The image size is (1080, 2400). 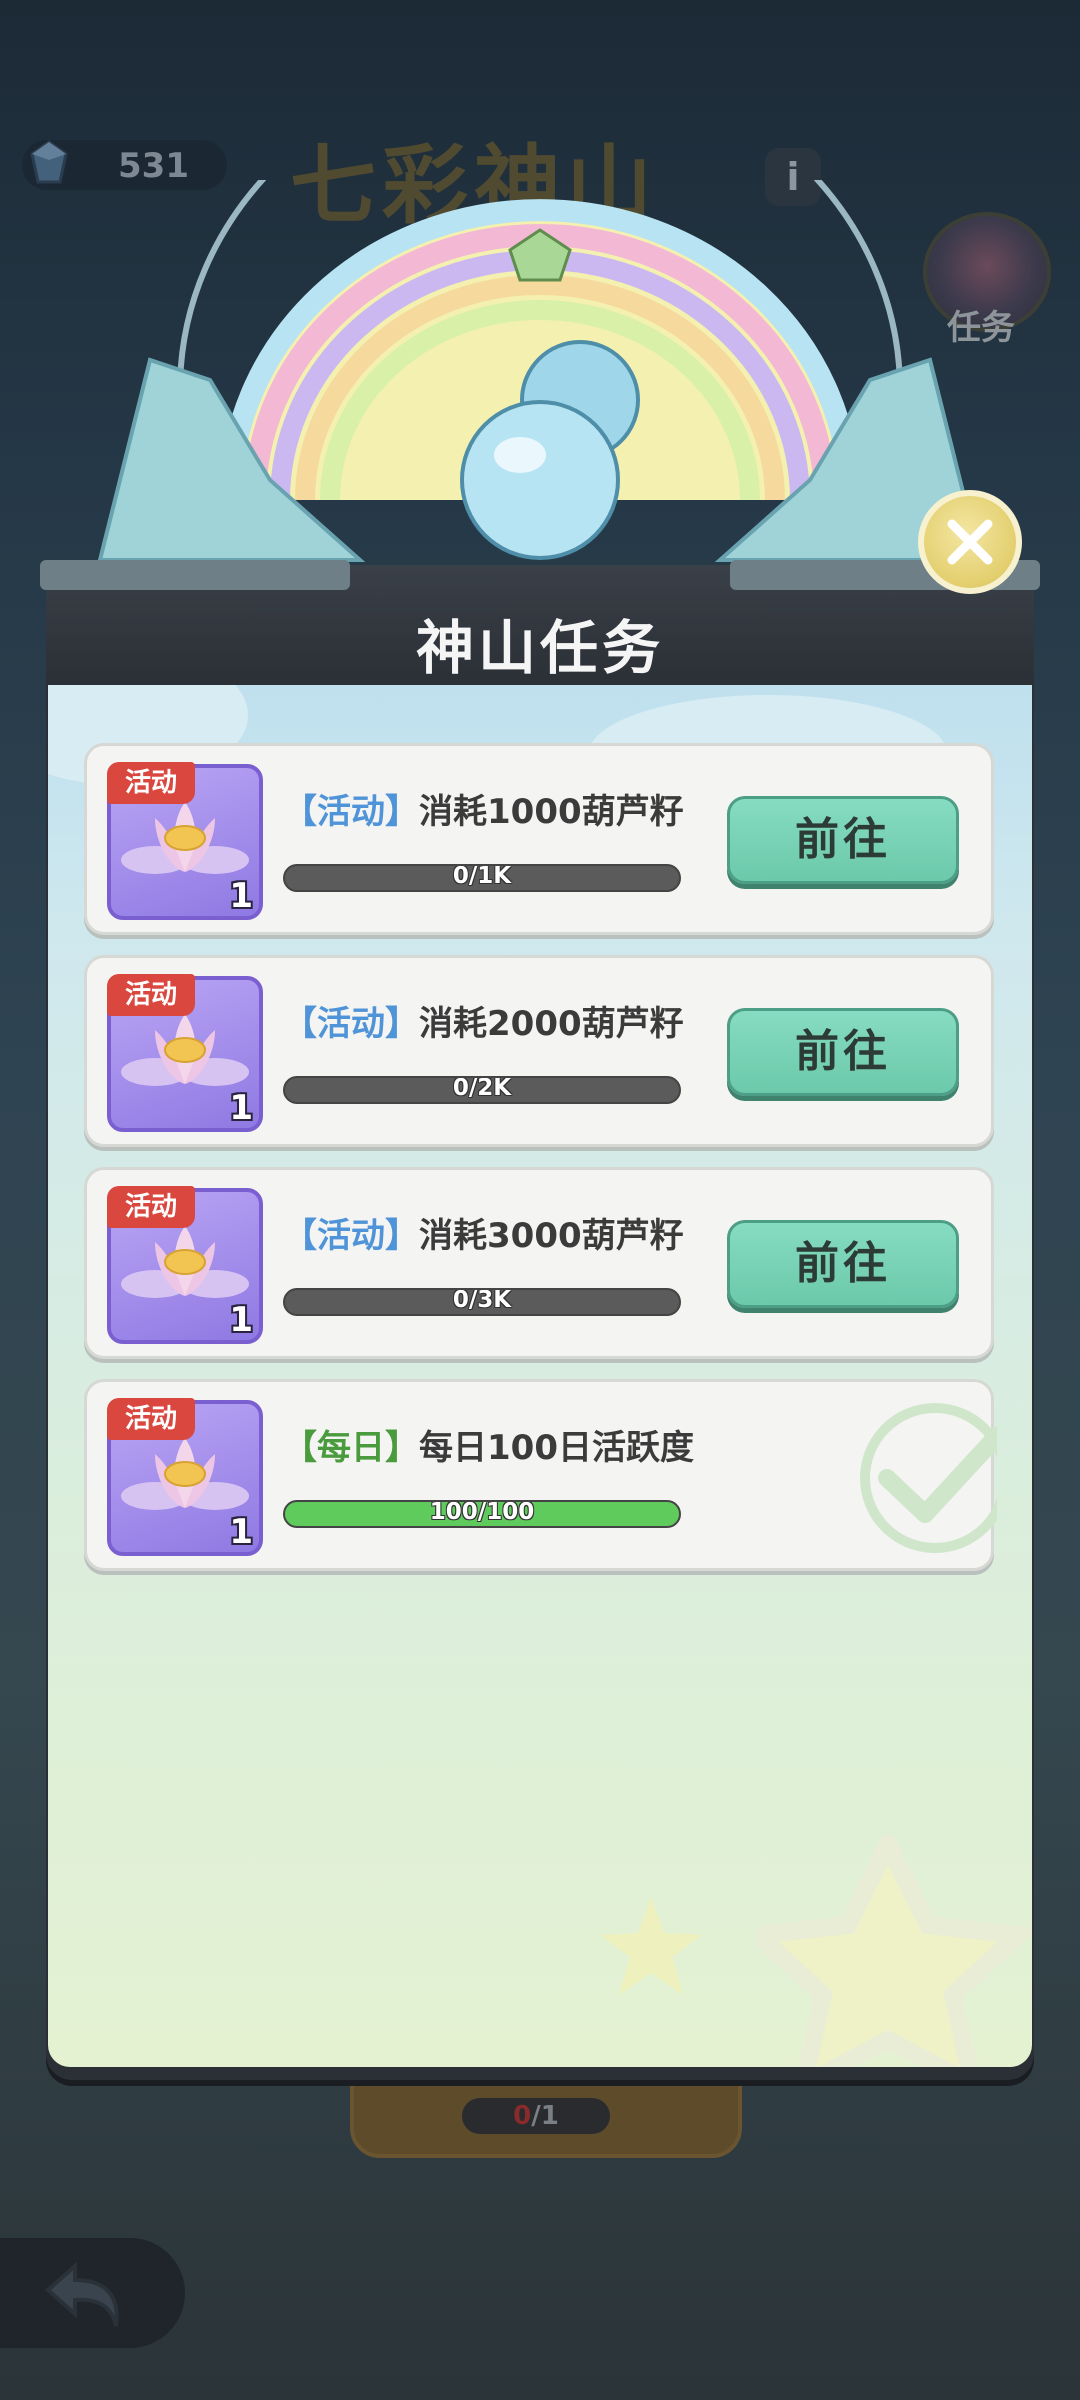 I want to click on task-progress-text: 0/2K, so click(x=482, y=1088).